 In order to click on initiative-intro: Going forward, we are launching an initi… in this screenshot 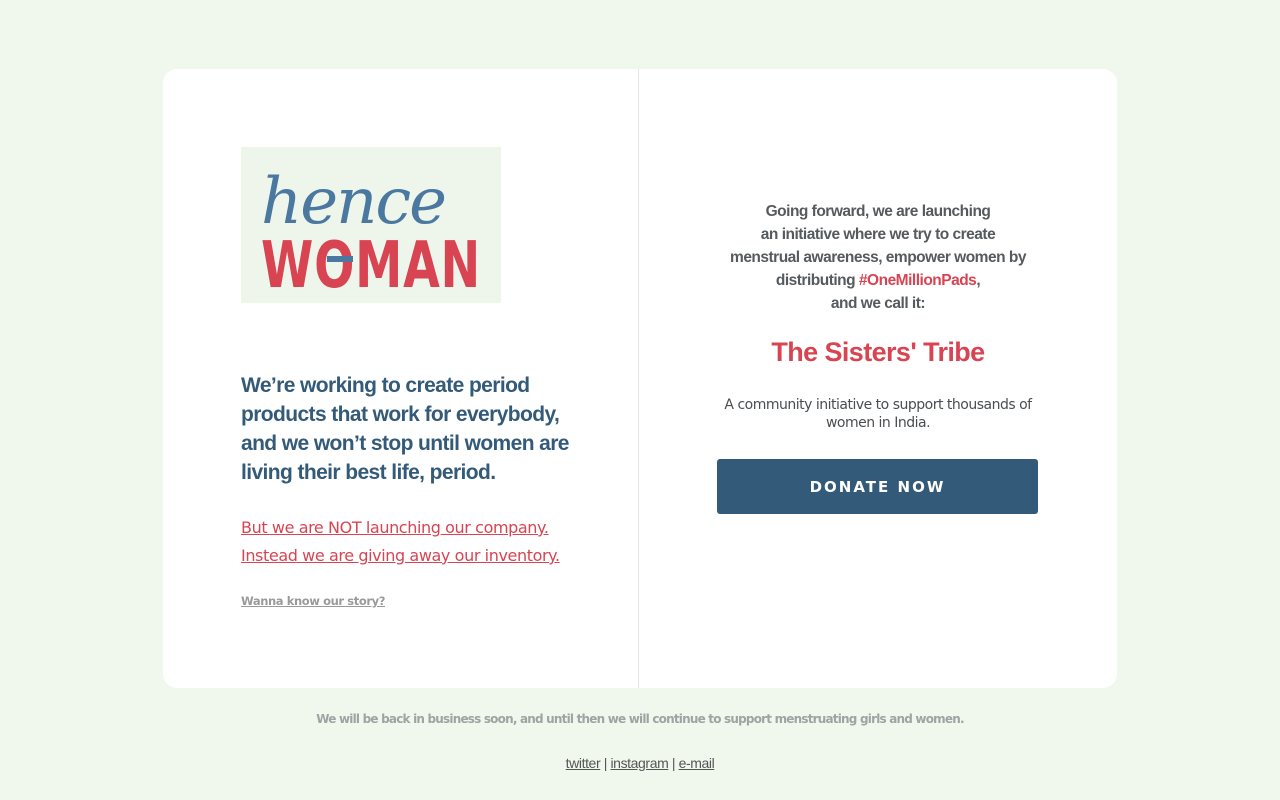, I will do `click(878, 257)`.